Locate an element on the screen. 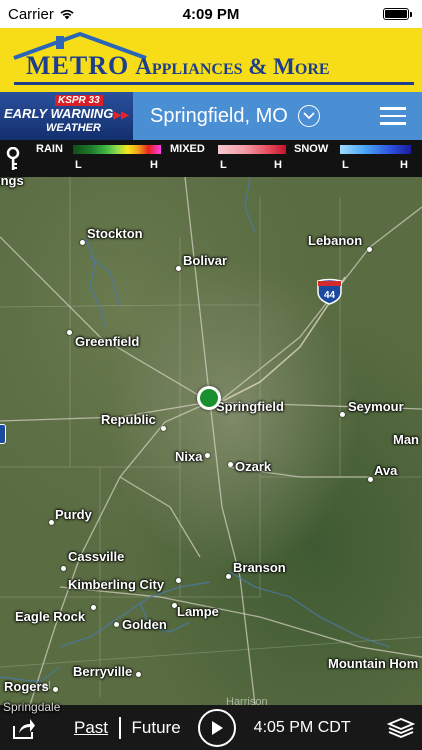  city-label: ings is located at coordinates (12, 182).